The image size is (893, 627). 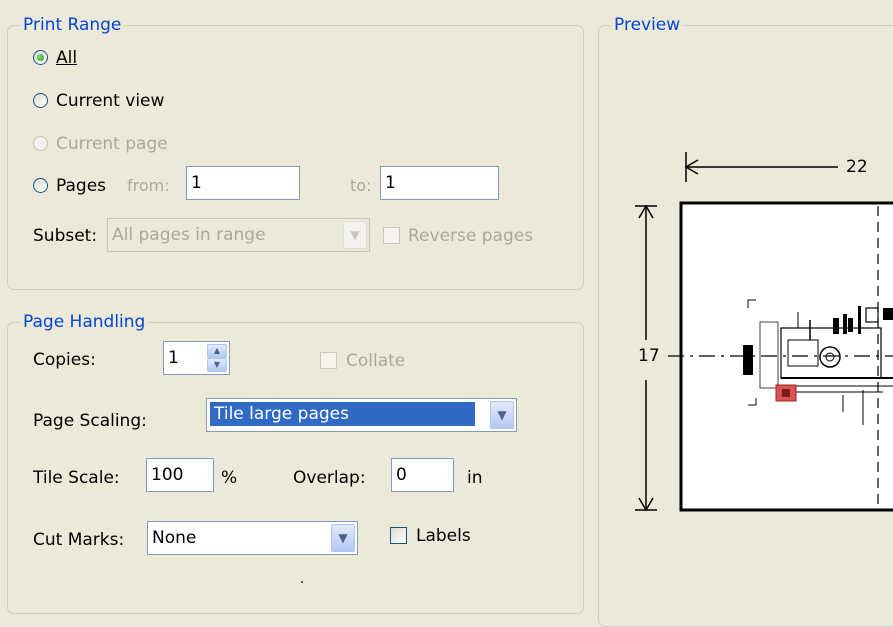 What do you see at coordinates (443, 536) in the screenshot?
I see `labels-label: Labels` at bounding box center [443, 536].